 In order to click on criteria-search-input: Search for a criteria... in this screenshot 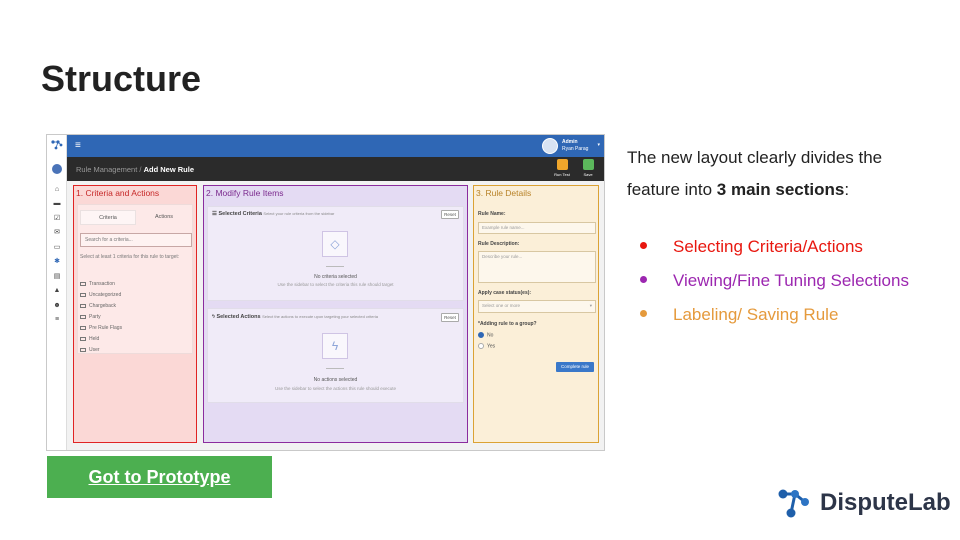, I will do `click(136, 240)`.